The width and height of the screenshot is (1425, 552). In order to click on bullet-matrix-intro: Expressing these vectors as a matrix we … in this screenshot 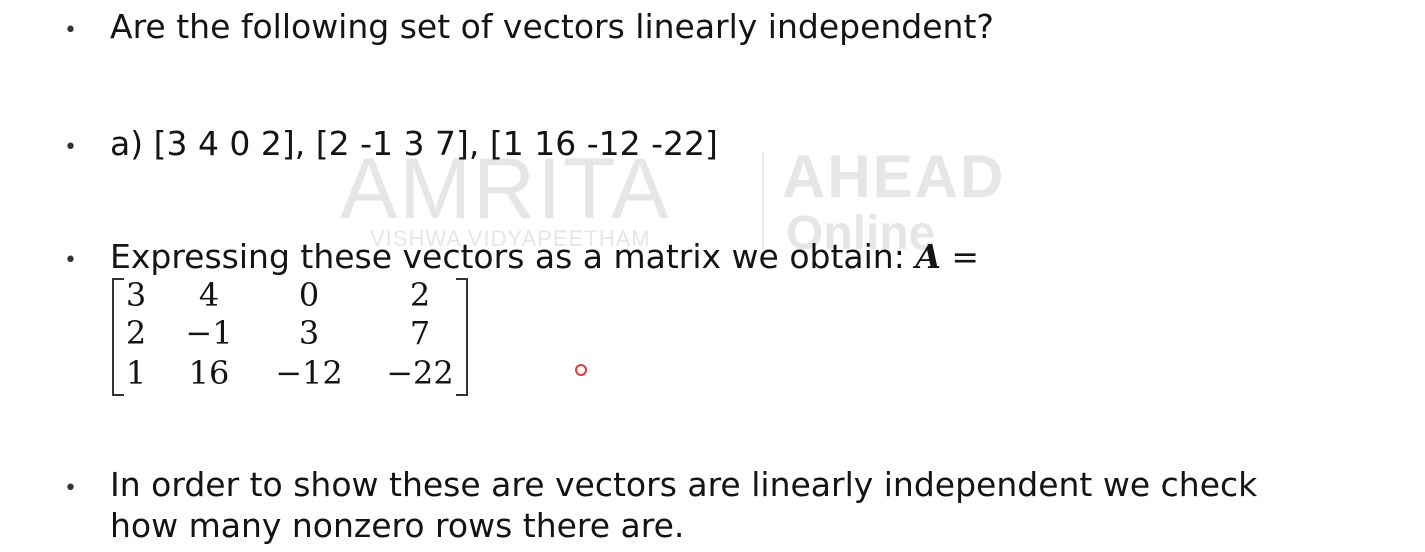, I will do `click(544, 257)`.